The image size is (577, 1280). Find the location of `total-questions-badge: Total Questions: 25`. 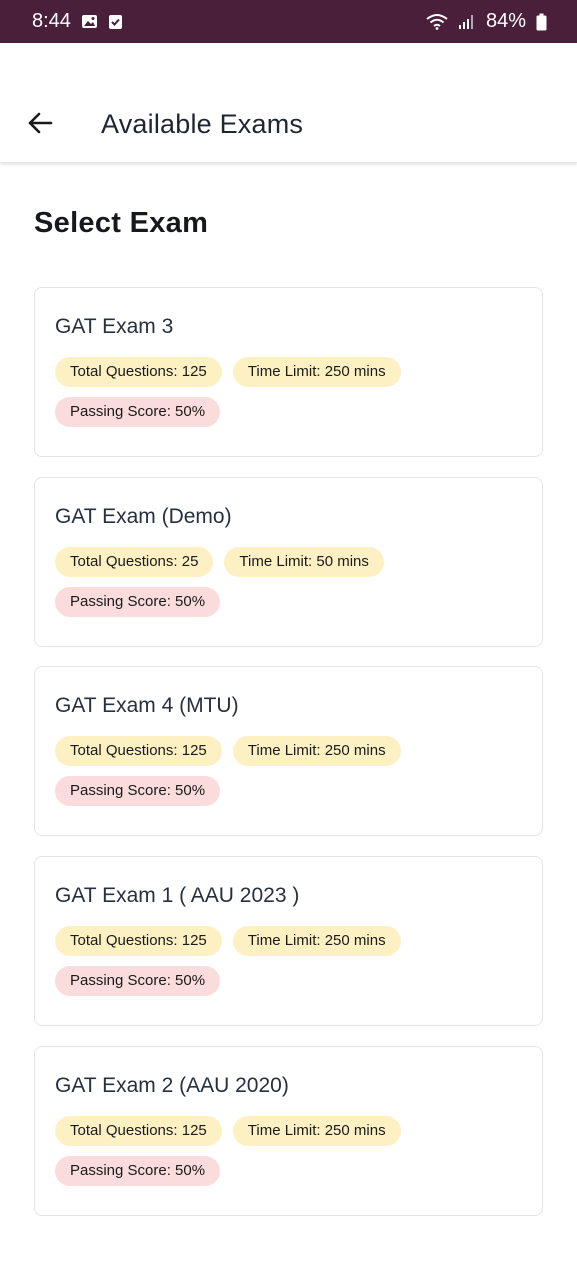

total-questions-badge: Total Questions: 25 is located at coordinates (134, 562).